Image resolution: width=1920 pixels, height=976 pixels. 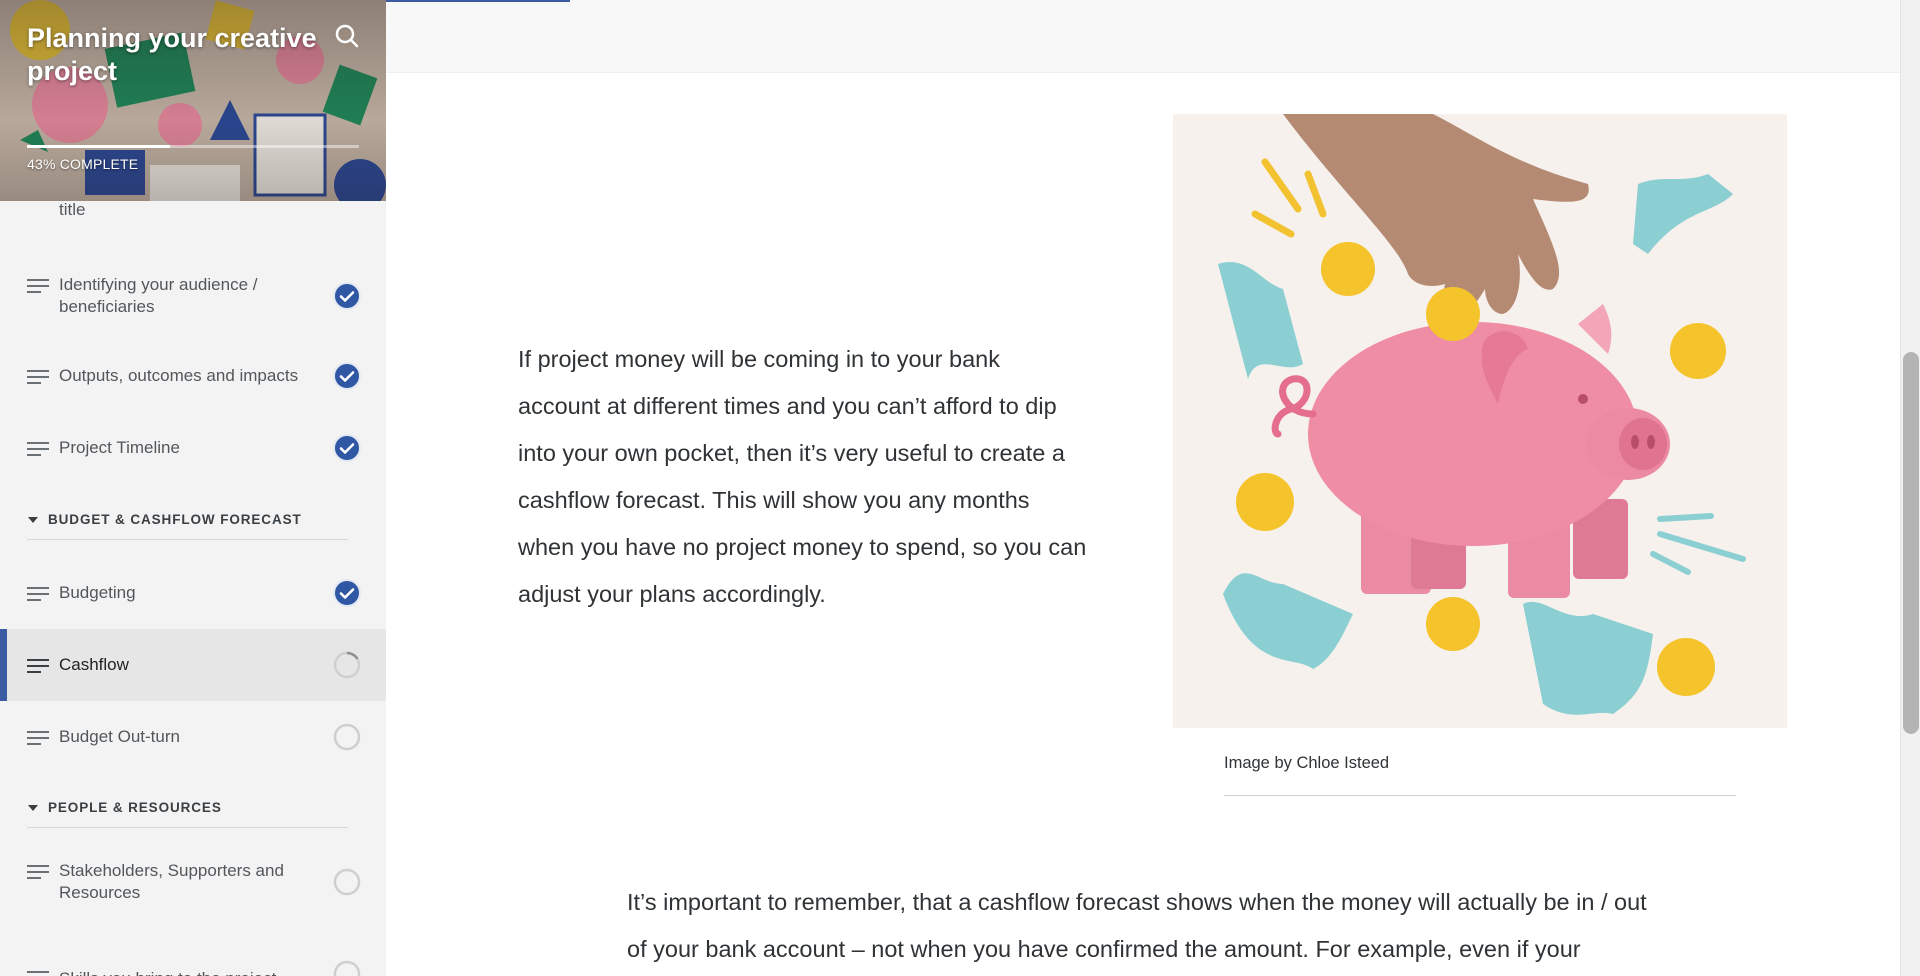 What do you see at coordinates (175, 519) in the screenshot?
I see `section-title: BUDGET & CASHFLOW FORECAST` at bounding box center [175, 519].